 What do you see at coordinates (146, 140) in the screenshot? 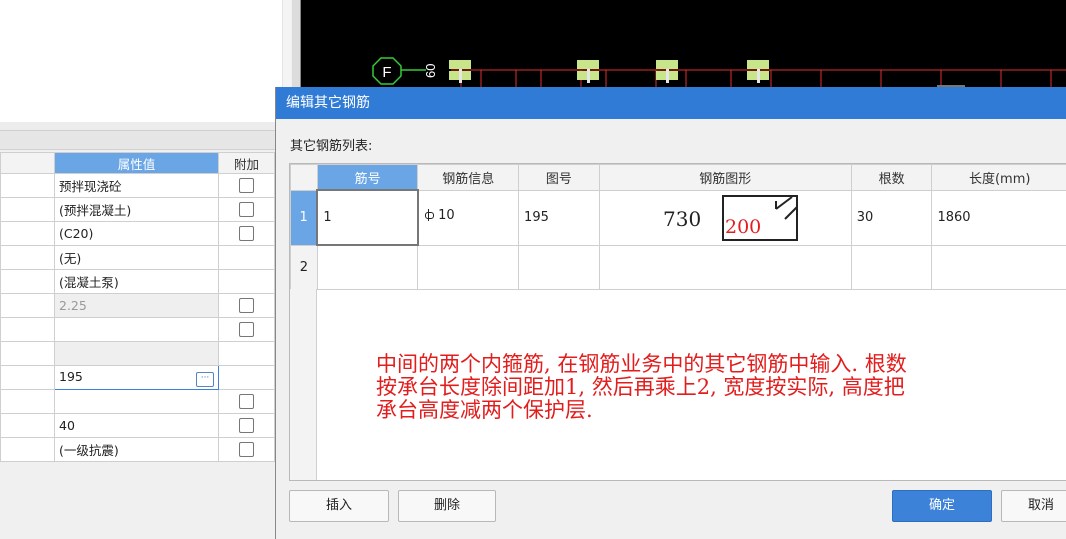
I see `property-panel-toolbar` at bounding box center [146, 140].